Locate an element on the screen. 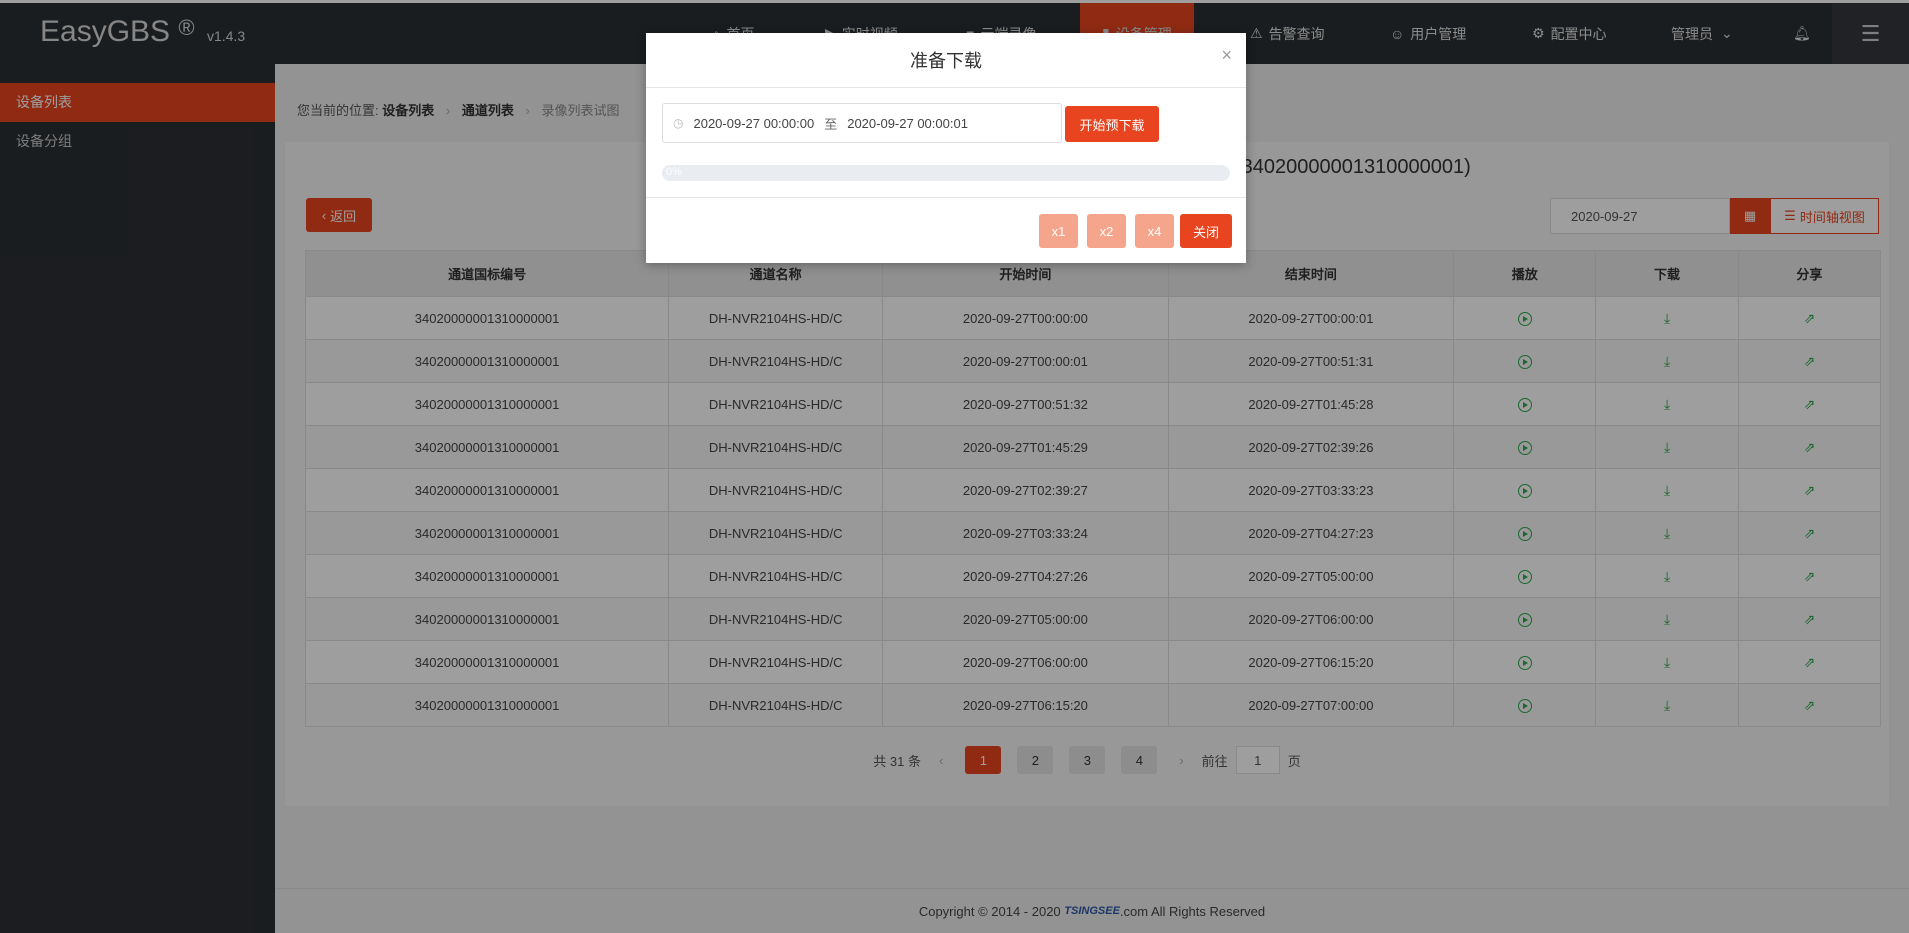  modal-title: 准备下载 is located at coordinates (946, 61).